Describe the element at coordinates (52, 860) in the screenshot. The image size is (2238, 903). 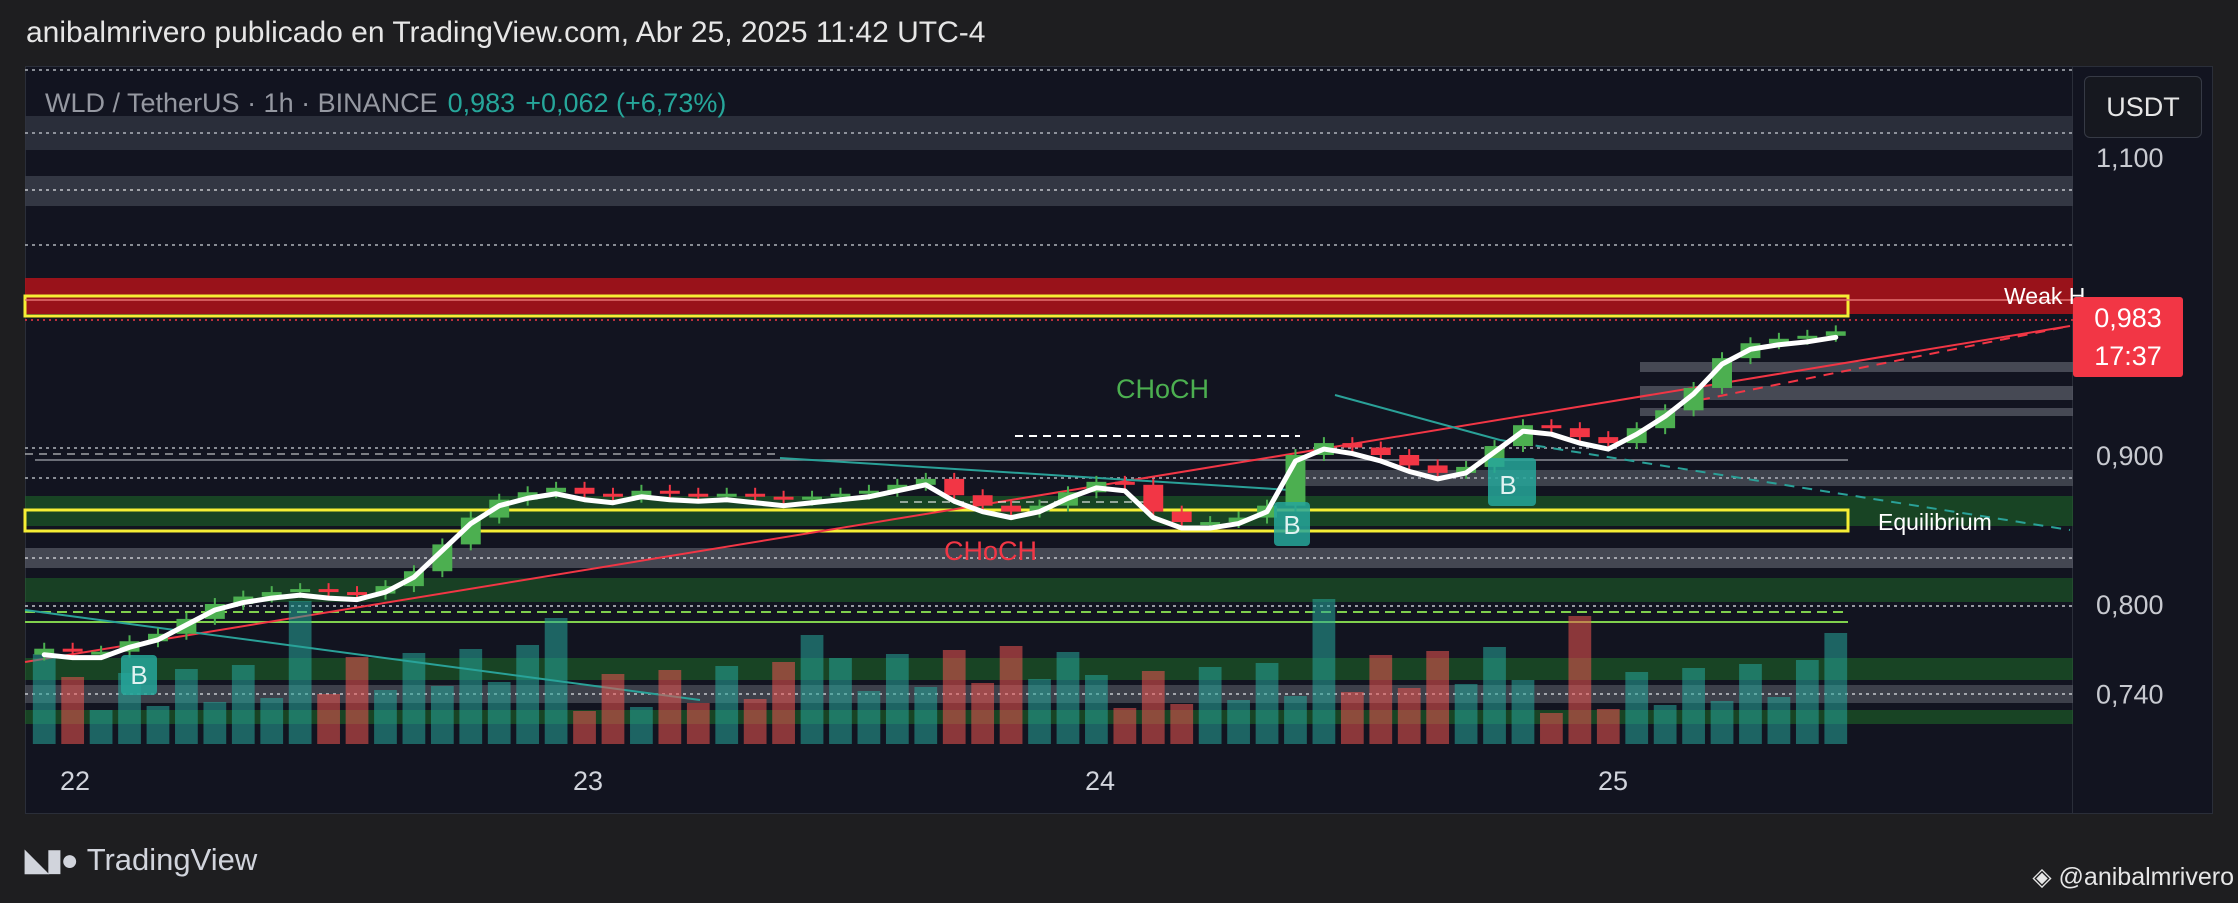
I see `tradingview-logo-icon: ◣▮●` at that location.